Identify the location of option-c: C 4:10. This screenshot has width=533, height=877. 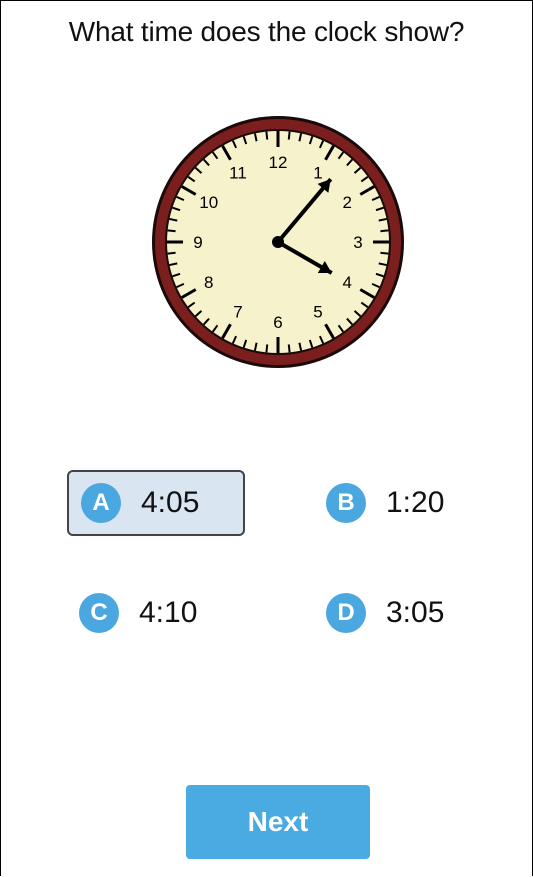
(156, 613).